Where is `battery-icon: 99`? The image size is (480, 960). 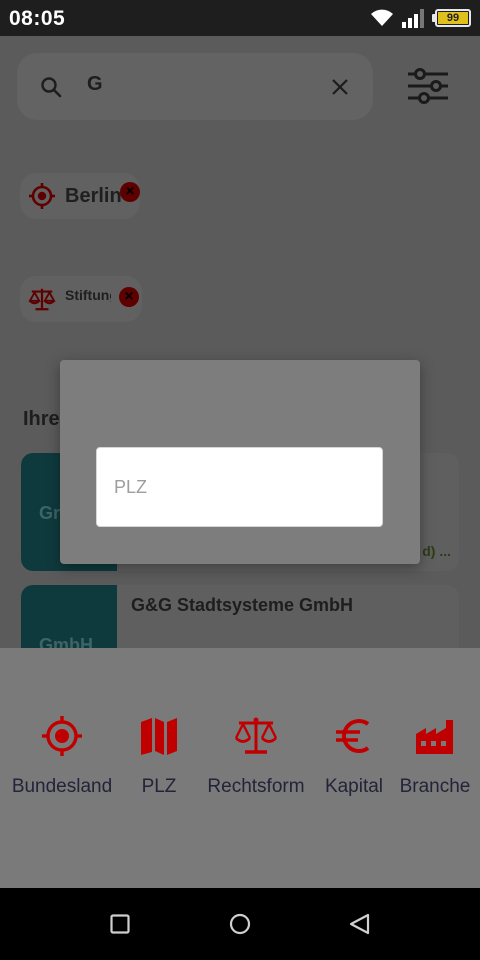
battery-icon: 99 is located at coordinates (451, 18).